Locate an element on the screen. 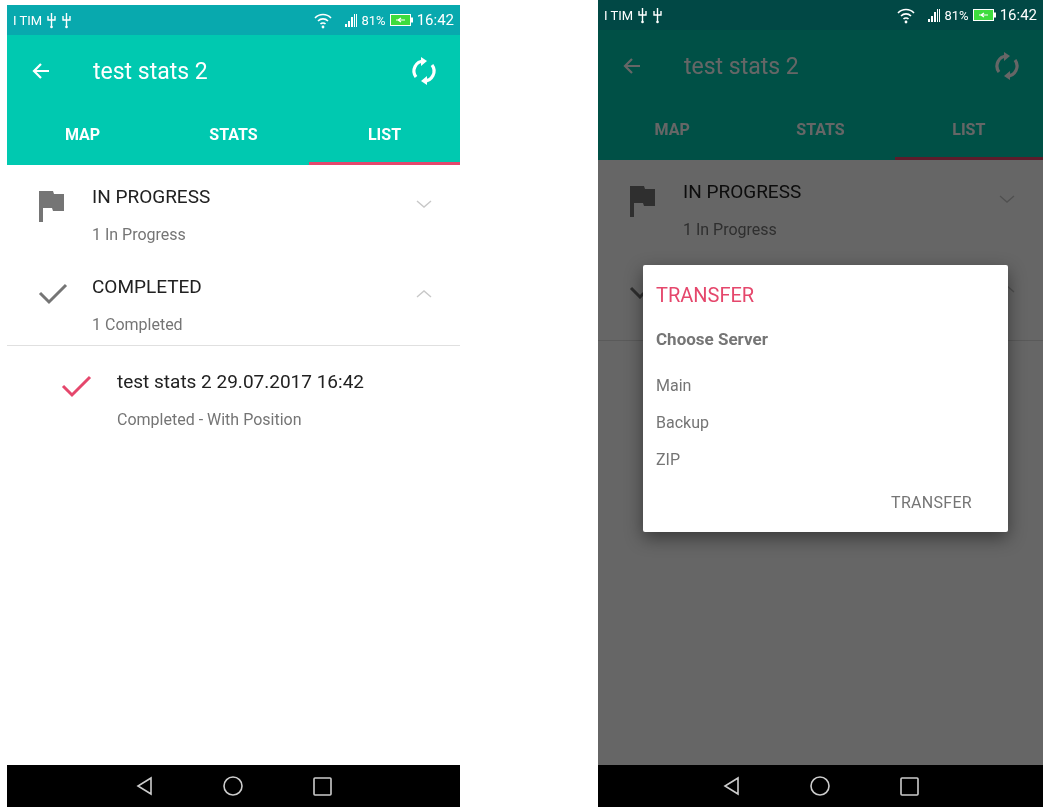  dialog-title: TRANSFER is located at coordinates (705, 295).